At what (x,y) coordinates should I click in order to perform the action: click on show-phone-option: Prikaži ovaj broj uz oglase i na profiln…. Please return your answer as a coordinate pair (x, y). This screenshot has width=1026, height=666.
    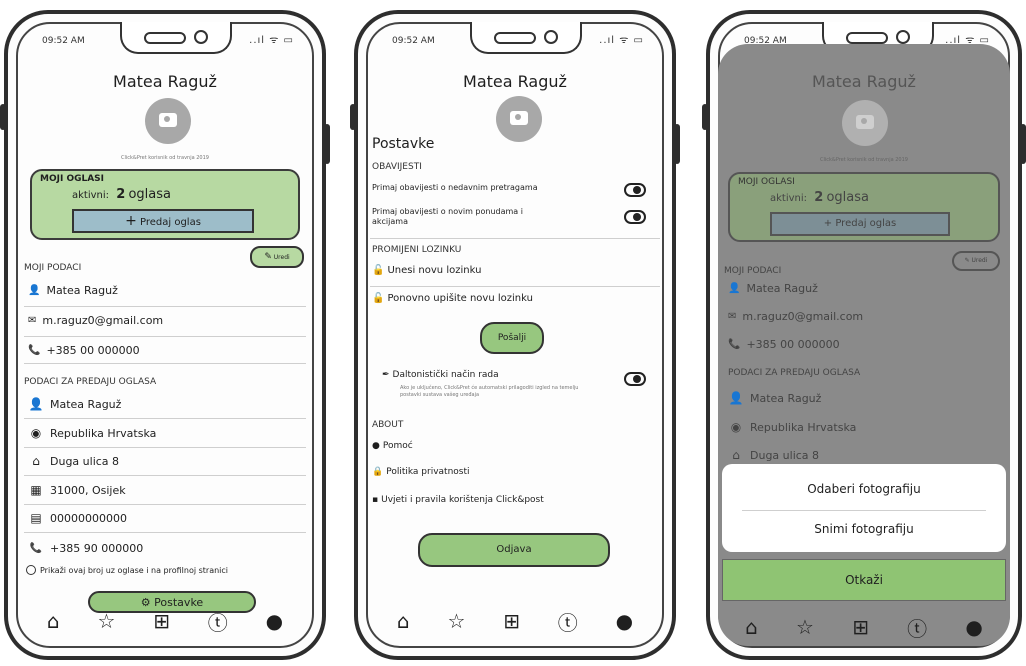
    Looking at the image, I should click on (127, 570).